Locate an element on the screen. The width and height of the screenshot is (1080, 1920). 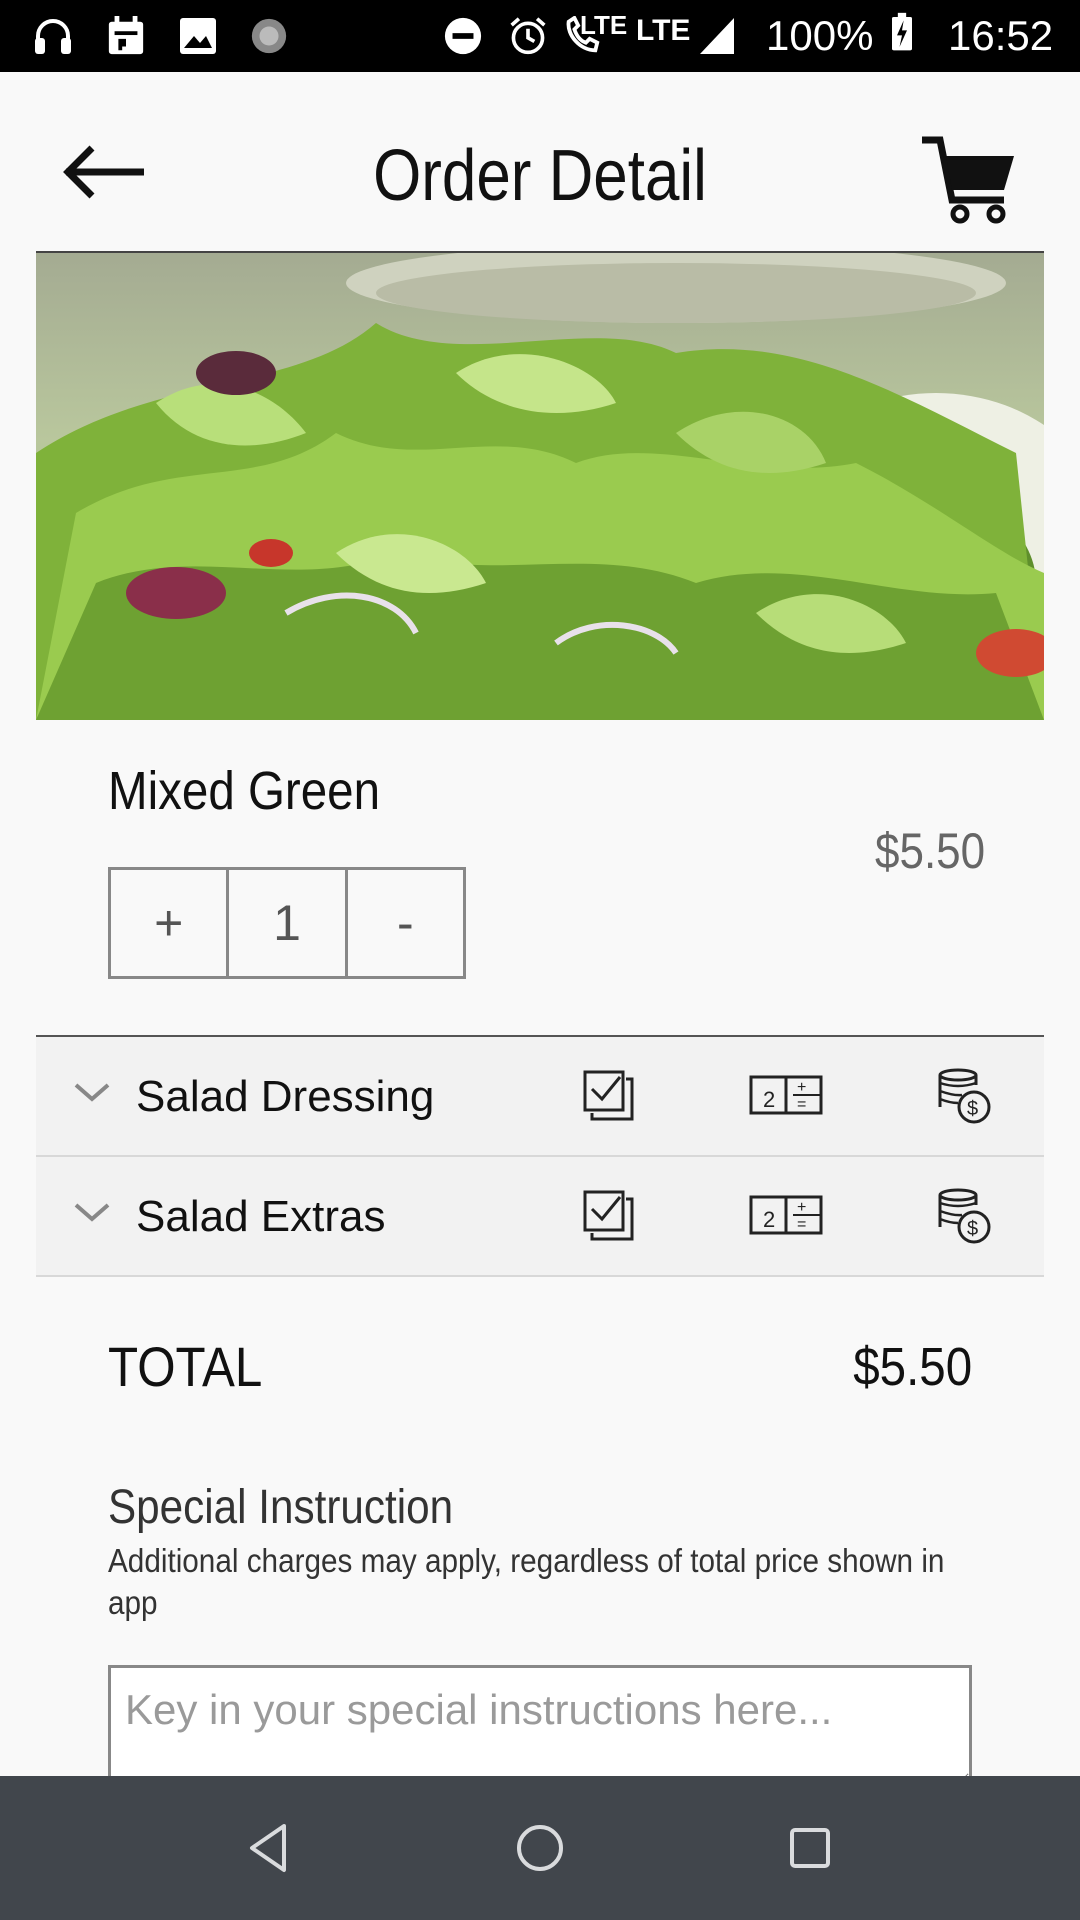
option-row-salad-extras: Salad Extras 2 + = $ is located at coordinates (540, 1217).